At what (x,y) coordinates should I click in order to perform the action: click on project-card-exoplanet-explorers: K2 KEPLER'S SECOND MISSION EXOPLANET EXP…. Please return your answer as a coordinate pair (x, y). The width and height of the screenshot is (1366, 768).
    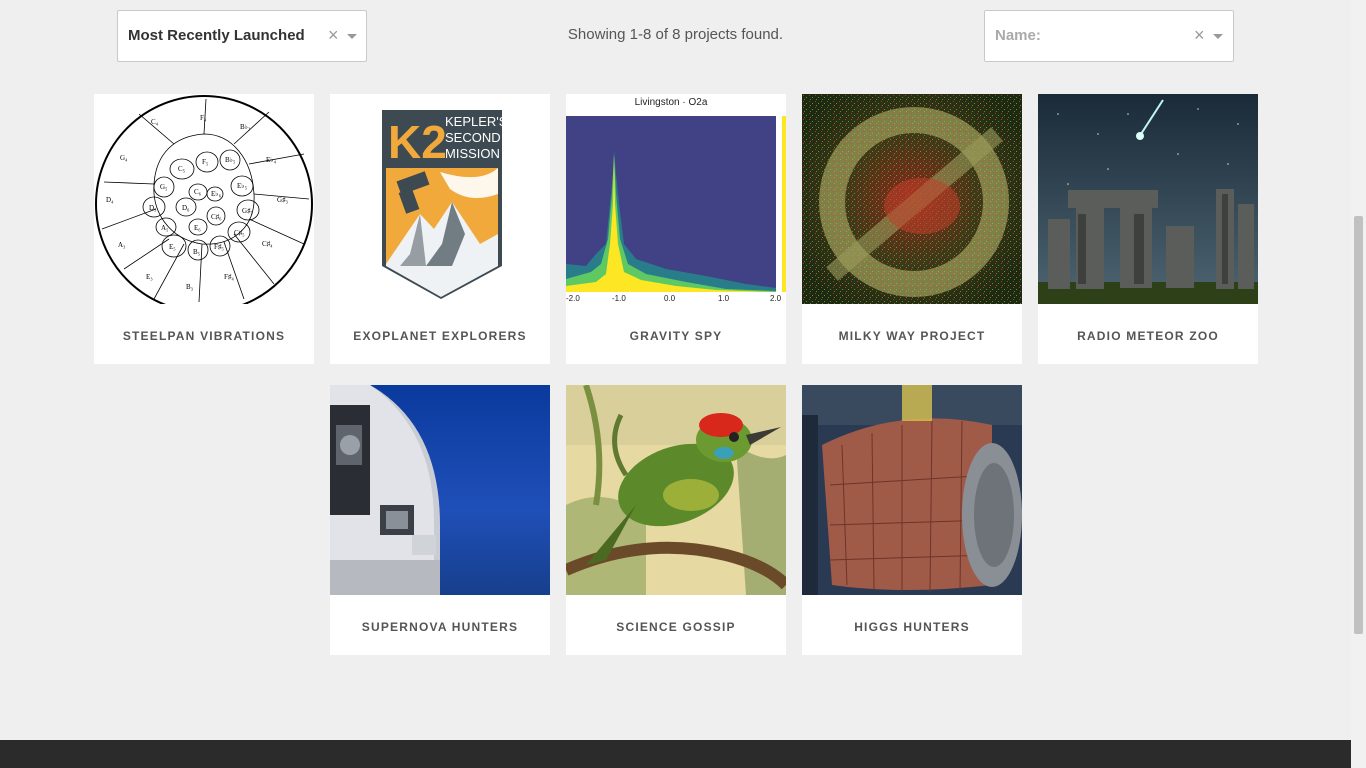
    Looking at the image, I should click on (440, 229).